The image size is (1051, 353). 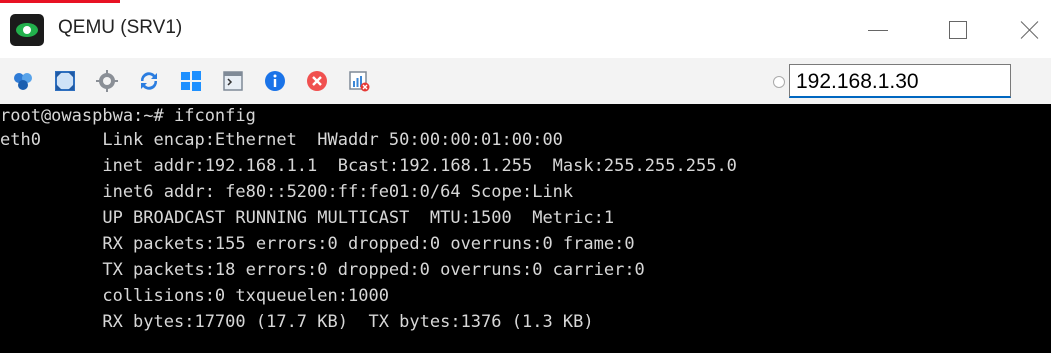 What do you see at coordinates (128, 116) in the screenshot?
I see `terminal-line: root@owaspbwa:~# ifconfig` at bounding box center [128, 116].